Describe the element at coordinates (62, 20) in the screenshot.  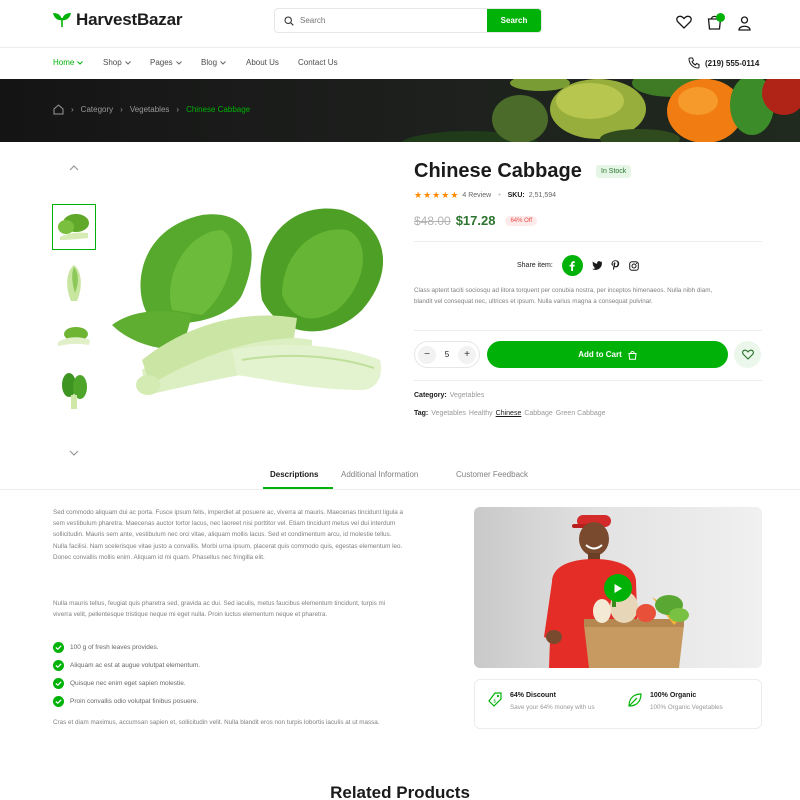
I see `leaf-logo-icon` at that location.